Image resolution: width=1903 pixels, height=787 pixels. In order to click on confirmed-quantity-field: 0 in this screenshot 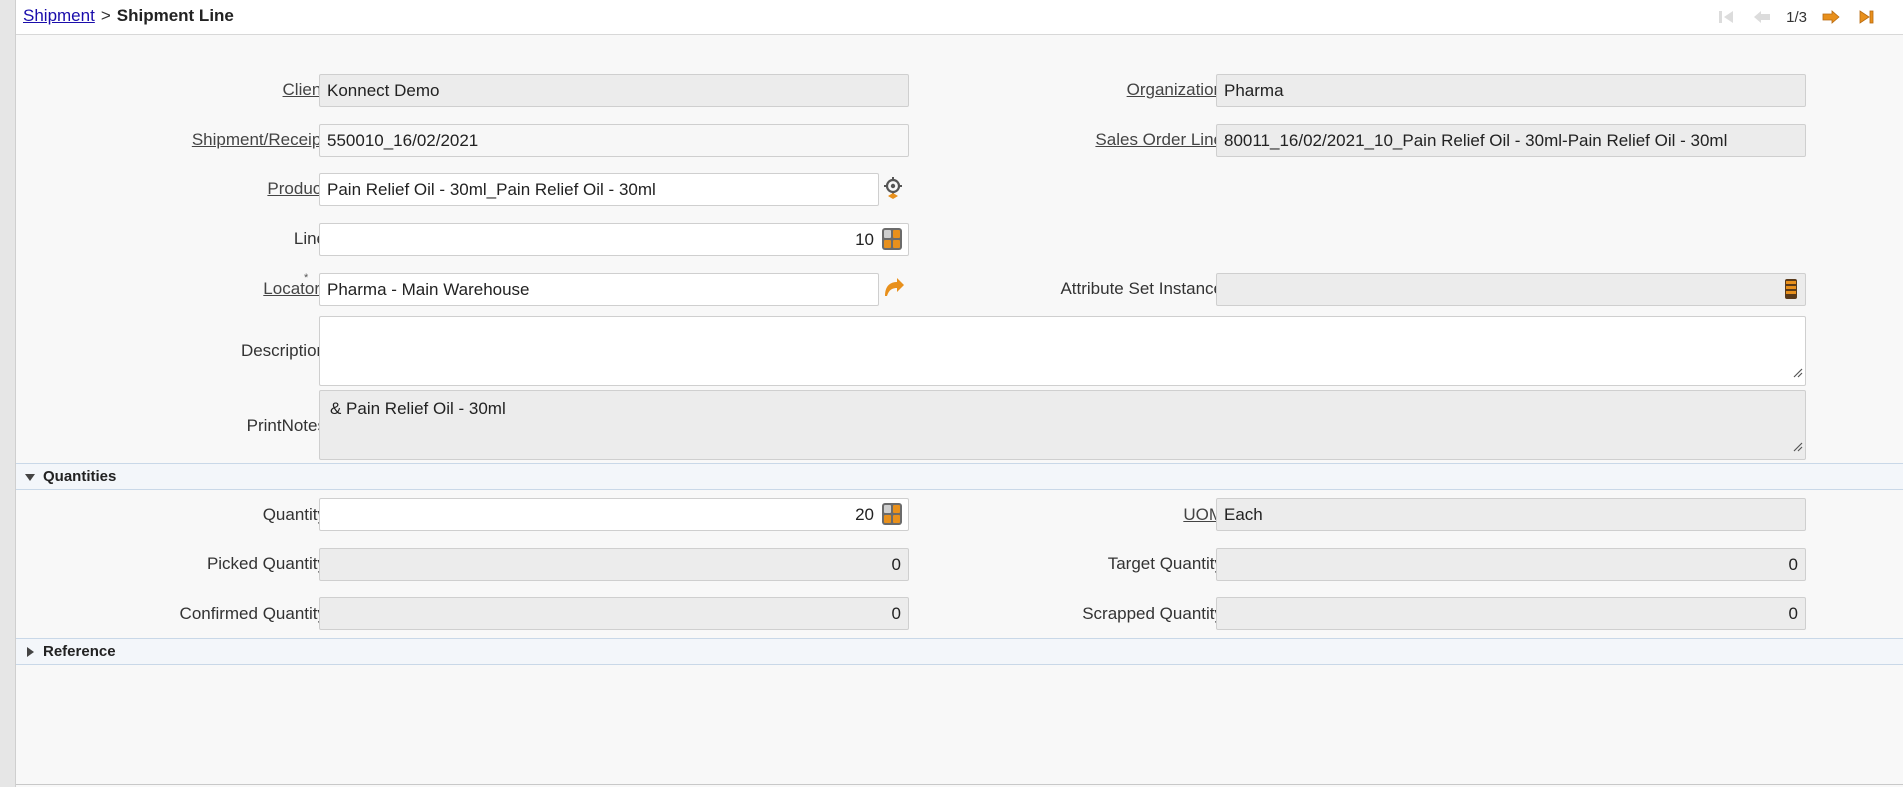, I will do `click(614, 613)`.